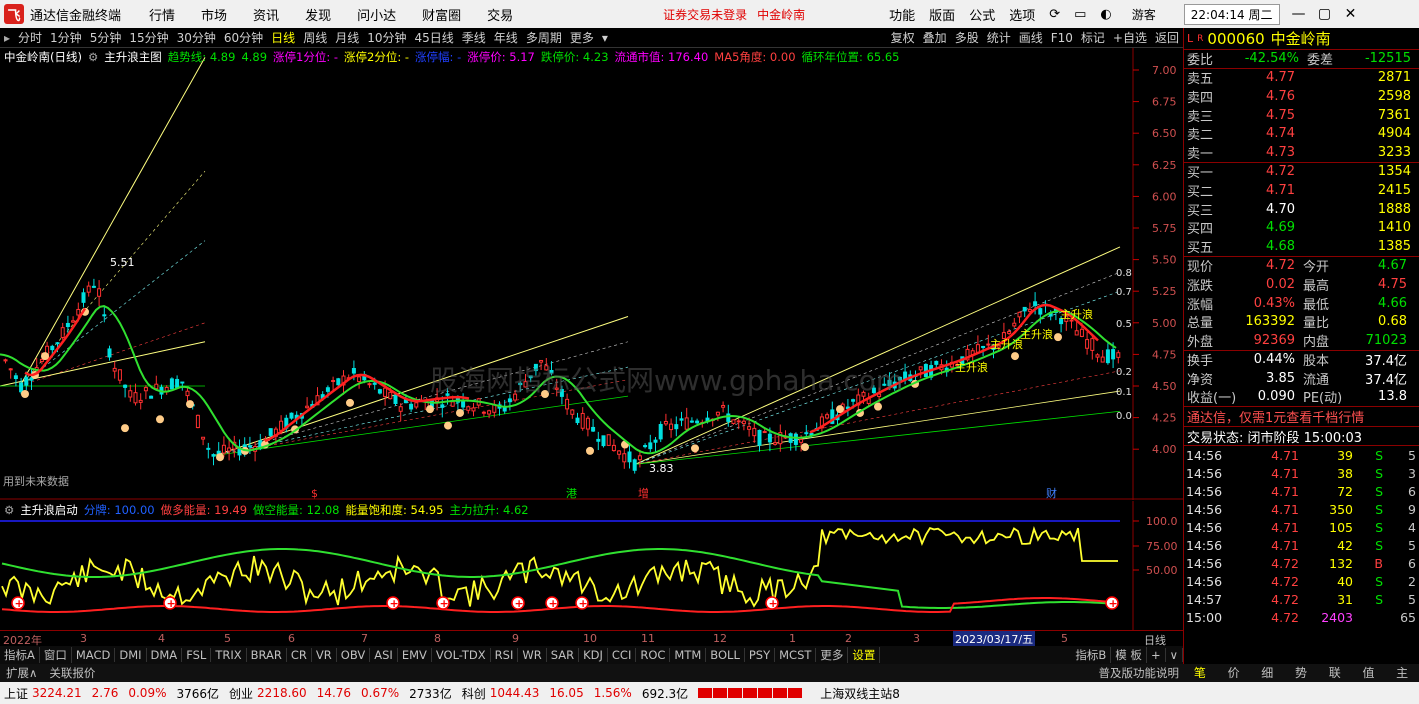  Describe the element at coordinates (1190, 38) in the screenshot. I see `level-icon: L` at that location.